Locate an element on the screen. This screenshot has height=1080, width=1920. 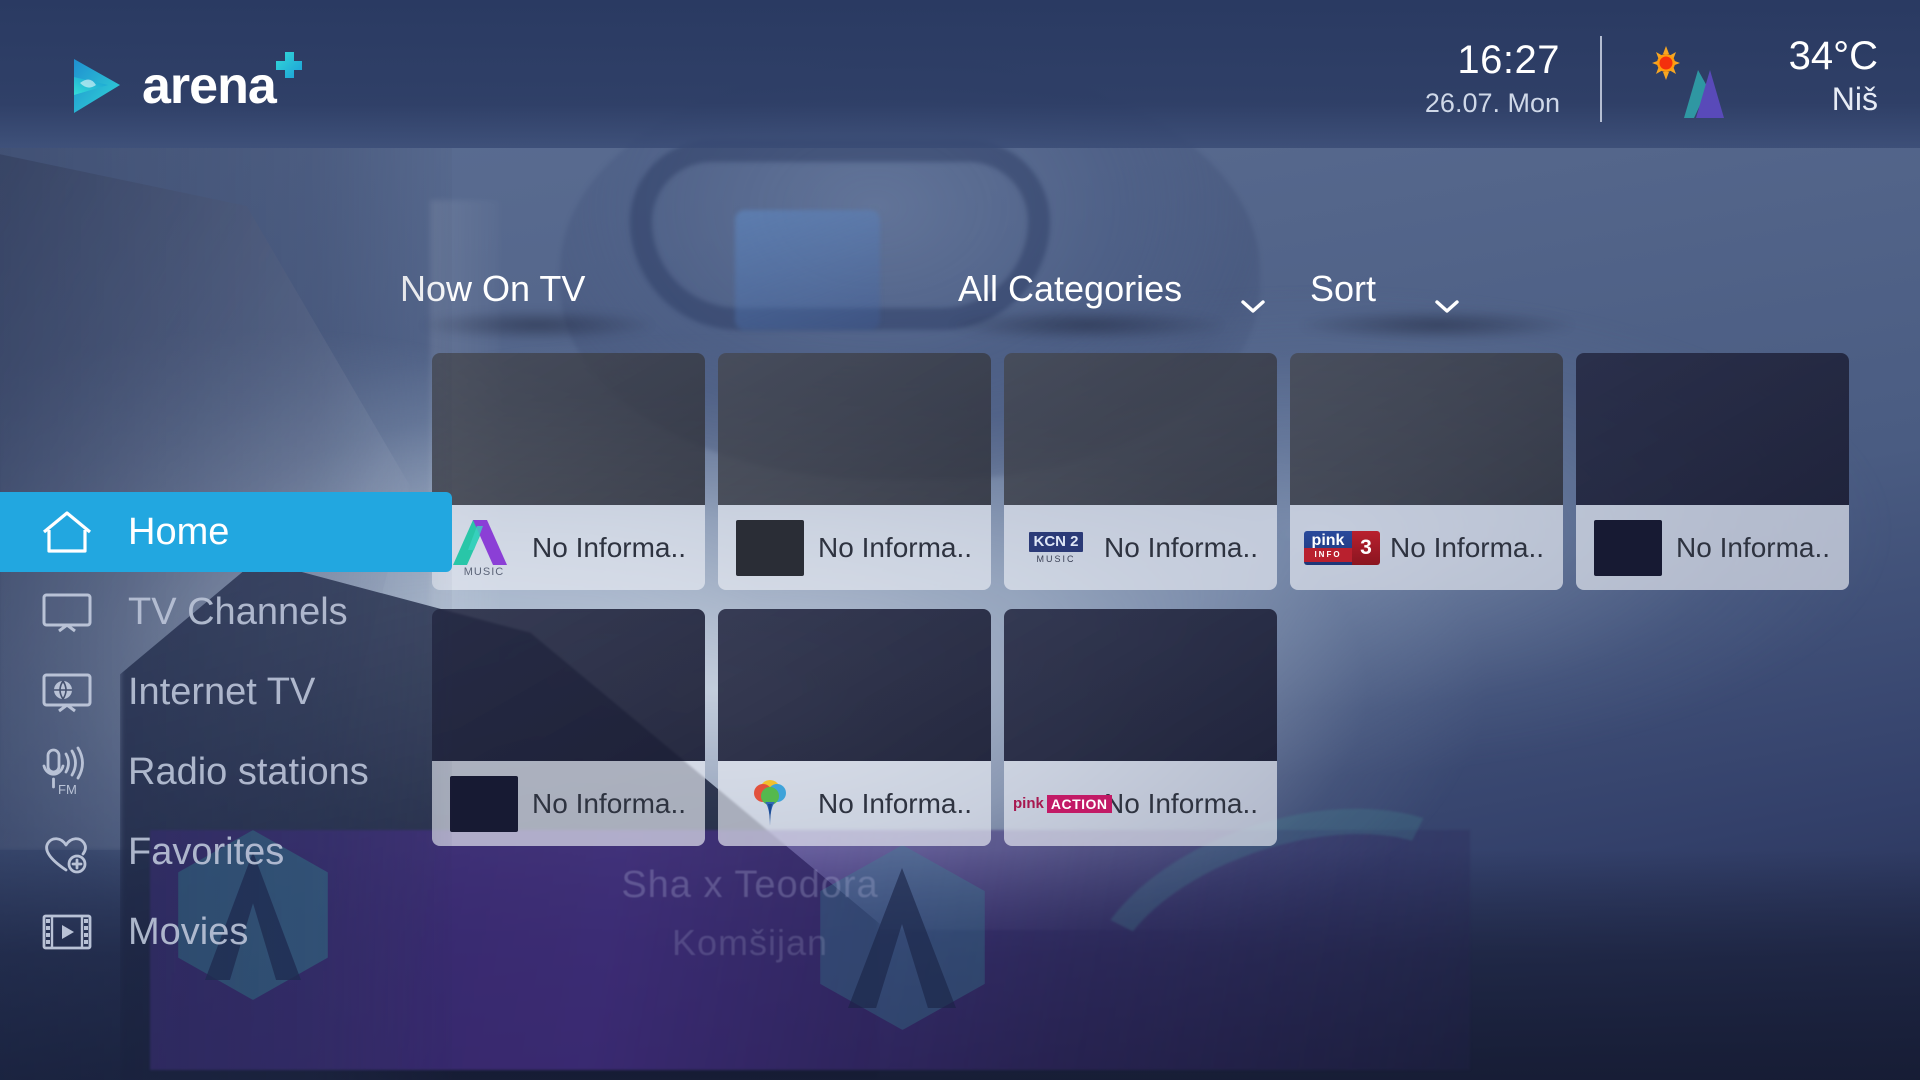
kcn-logo-subtext: MUSIC is located at coordinates (1056, 558).